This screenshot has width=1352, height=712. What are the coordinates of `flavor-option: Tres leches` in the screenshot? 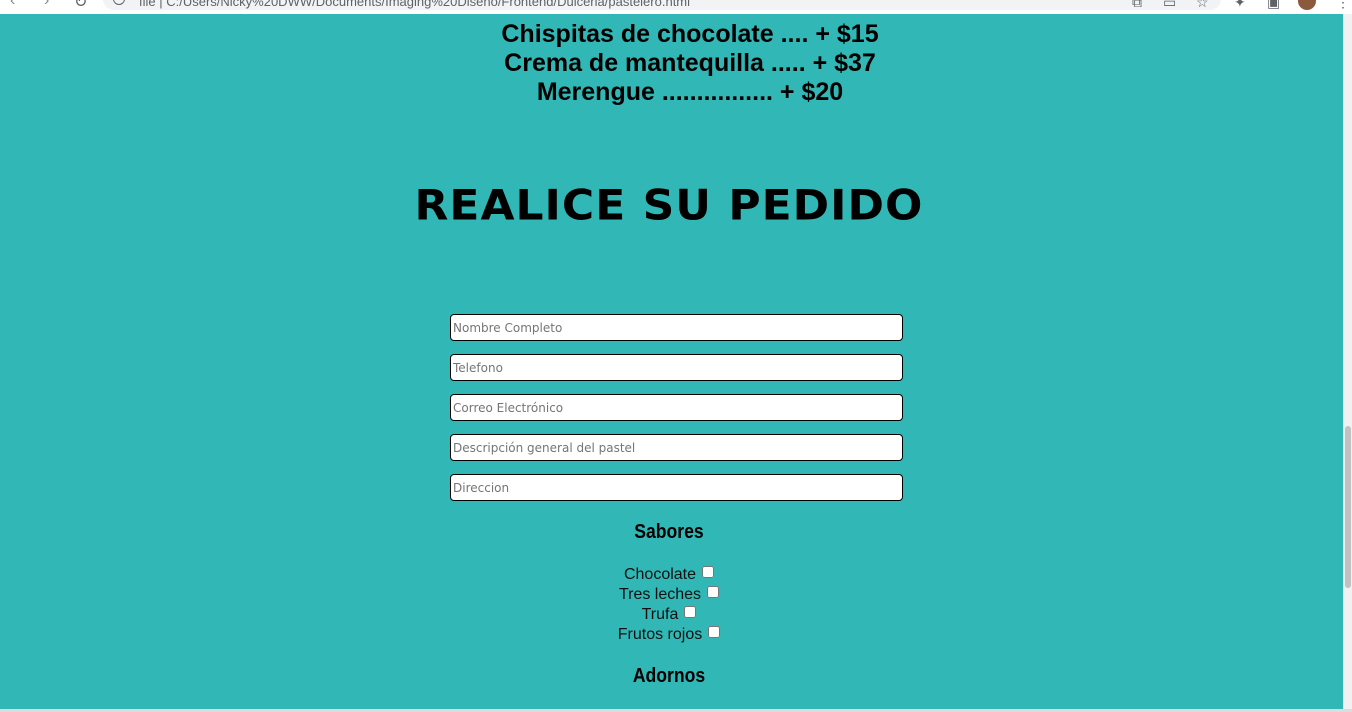 It's located at (669, 595).